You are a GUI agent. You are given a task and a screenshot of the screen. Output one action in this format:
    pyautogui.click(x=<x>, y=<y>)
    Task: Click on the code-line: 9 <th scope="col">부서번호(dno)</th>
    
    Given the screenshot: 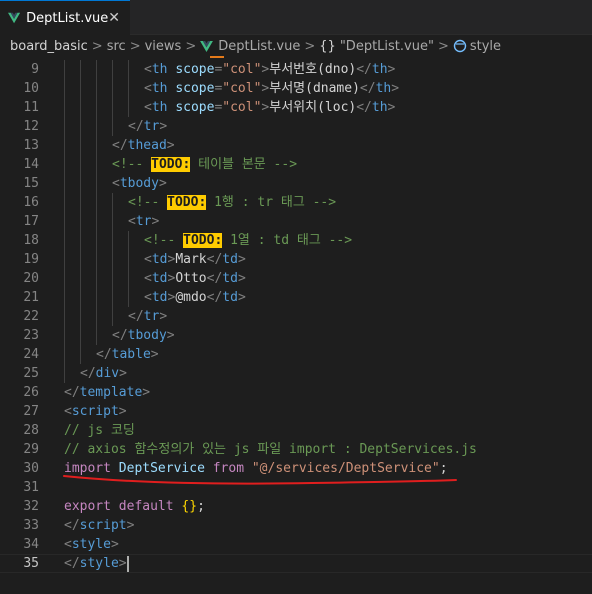 What is the action you would take?
    pyautogui.click(x=296, y=69)
    